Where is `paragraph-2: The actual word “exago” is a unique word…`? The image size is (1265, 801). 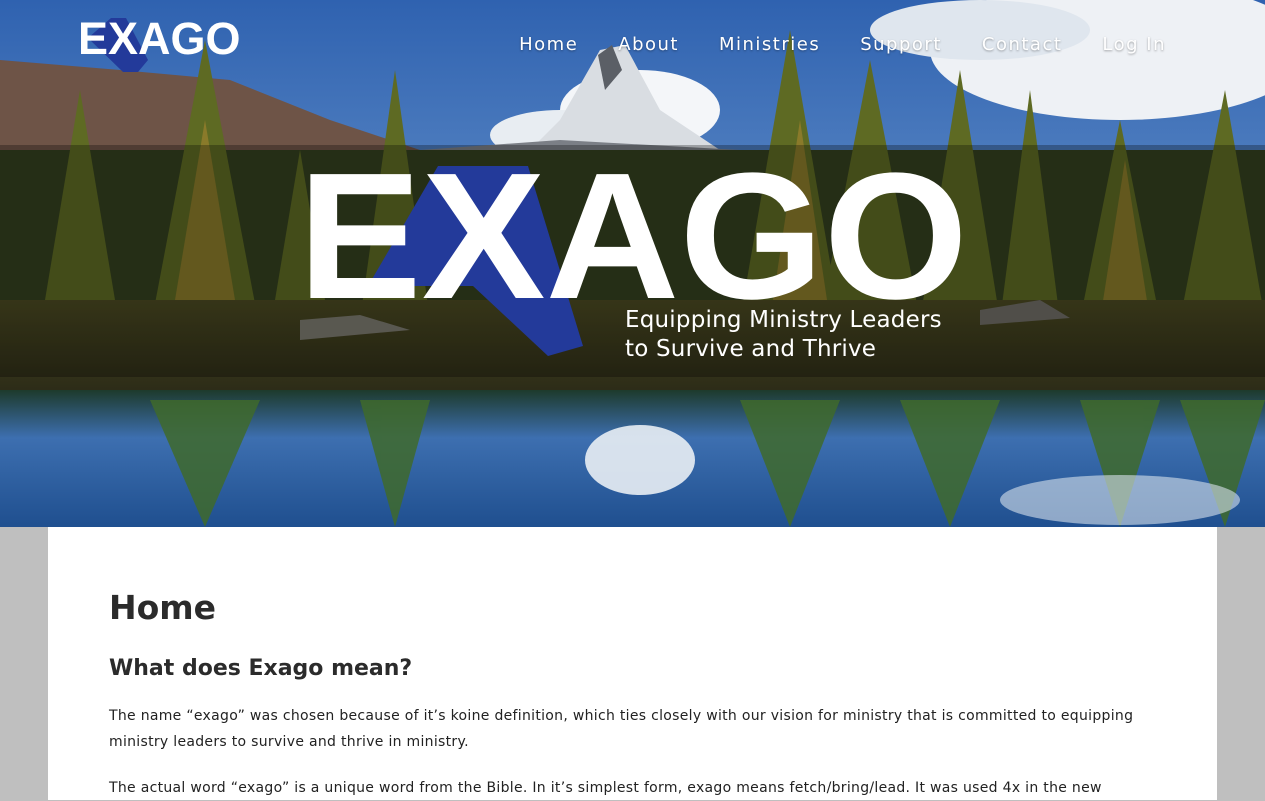 paragraph-2: The actual word “exago” is a unique word… is located at coordinates (605, 788).